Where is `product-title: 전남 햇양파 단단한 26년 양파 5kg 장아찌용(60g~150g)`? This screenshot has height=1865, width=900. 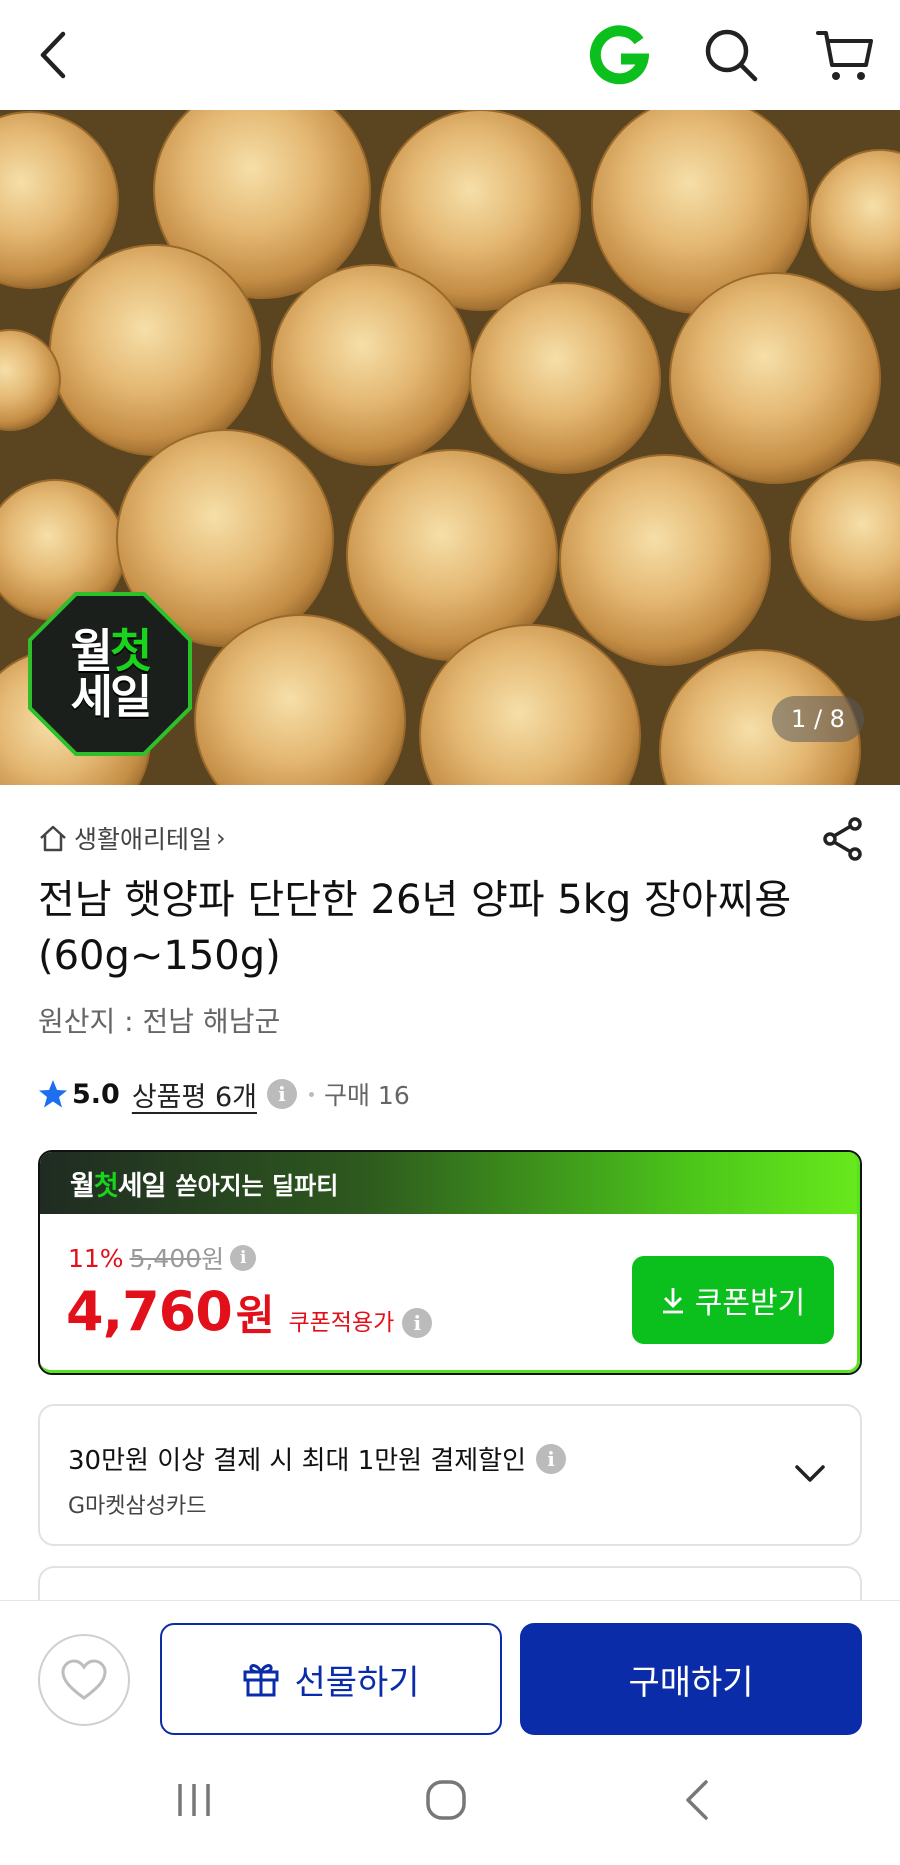
product-title: 전남 햇양파 단단한 26년 양파 5kg 장아찌용(60g~150g) is located at coordinates (415, 928).